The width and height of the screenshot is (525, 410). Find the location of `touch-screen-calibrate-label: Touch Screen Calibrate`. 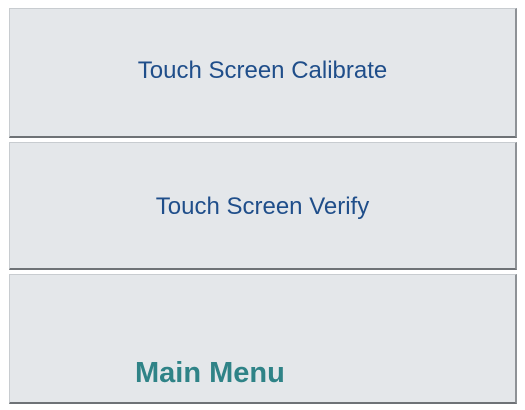

touch-screen-calibrate-label: Touch Screen Calibrate is located at coordinates (262, 70).